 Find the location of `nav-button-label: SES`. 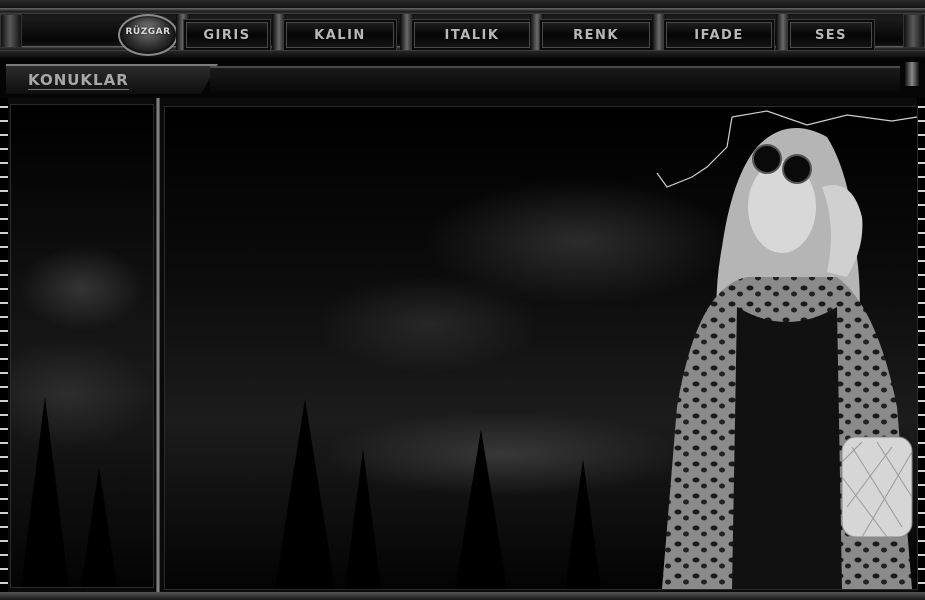

nav-button-label: SES is located at coordinates (831, 35).